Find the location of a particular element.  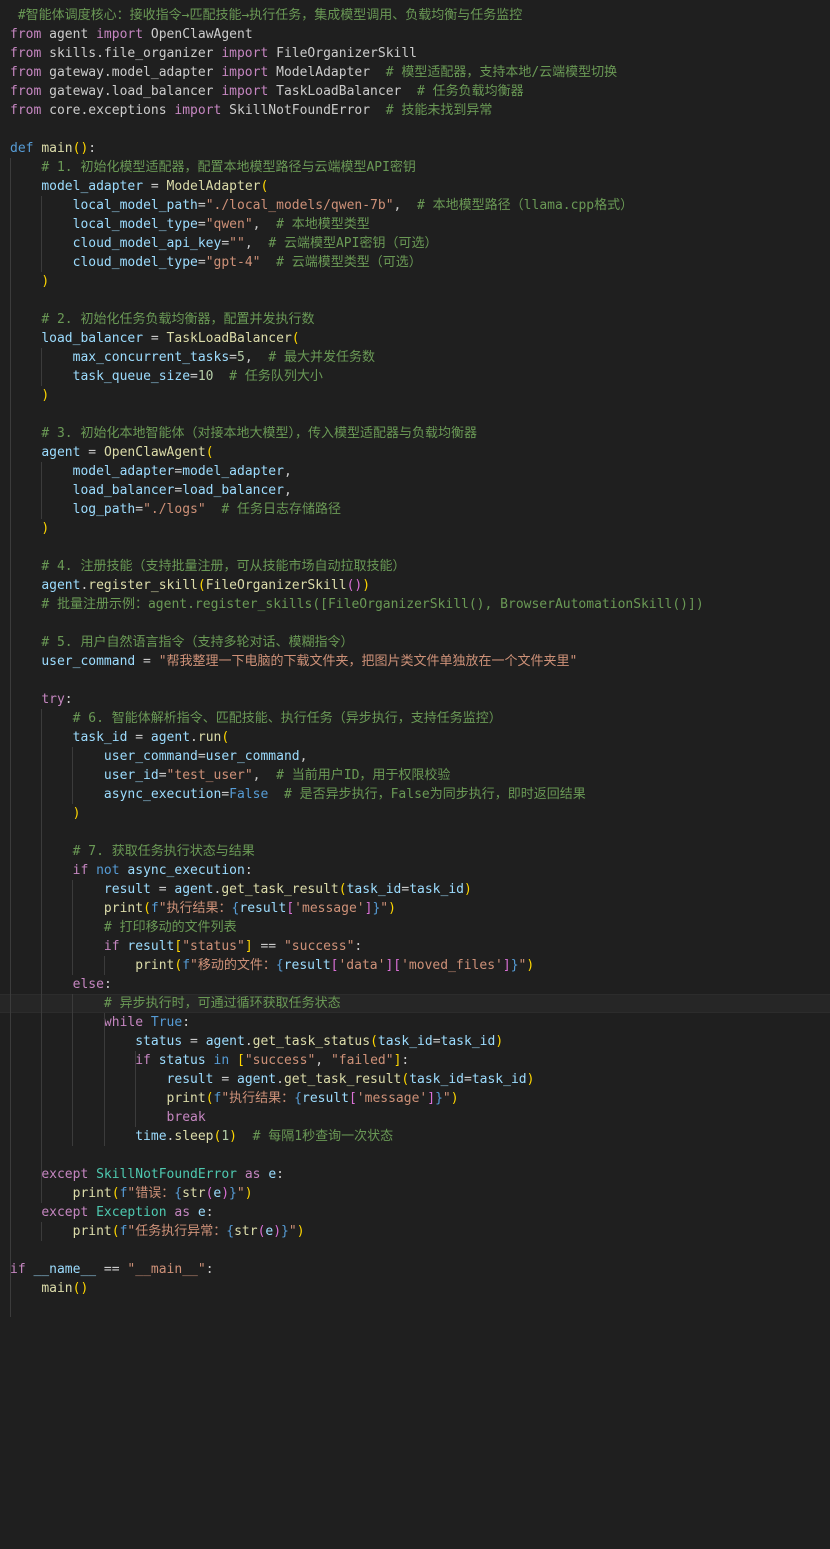

code-line: if not async_execution: is located at coordinates (415, 870).